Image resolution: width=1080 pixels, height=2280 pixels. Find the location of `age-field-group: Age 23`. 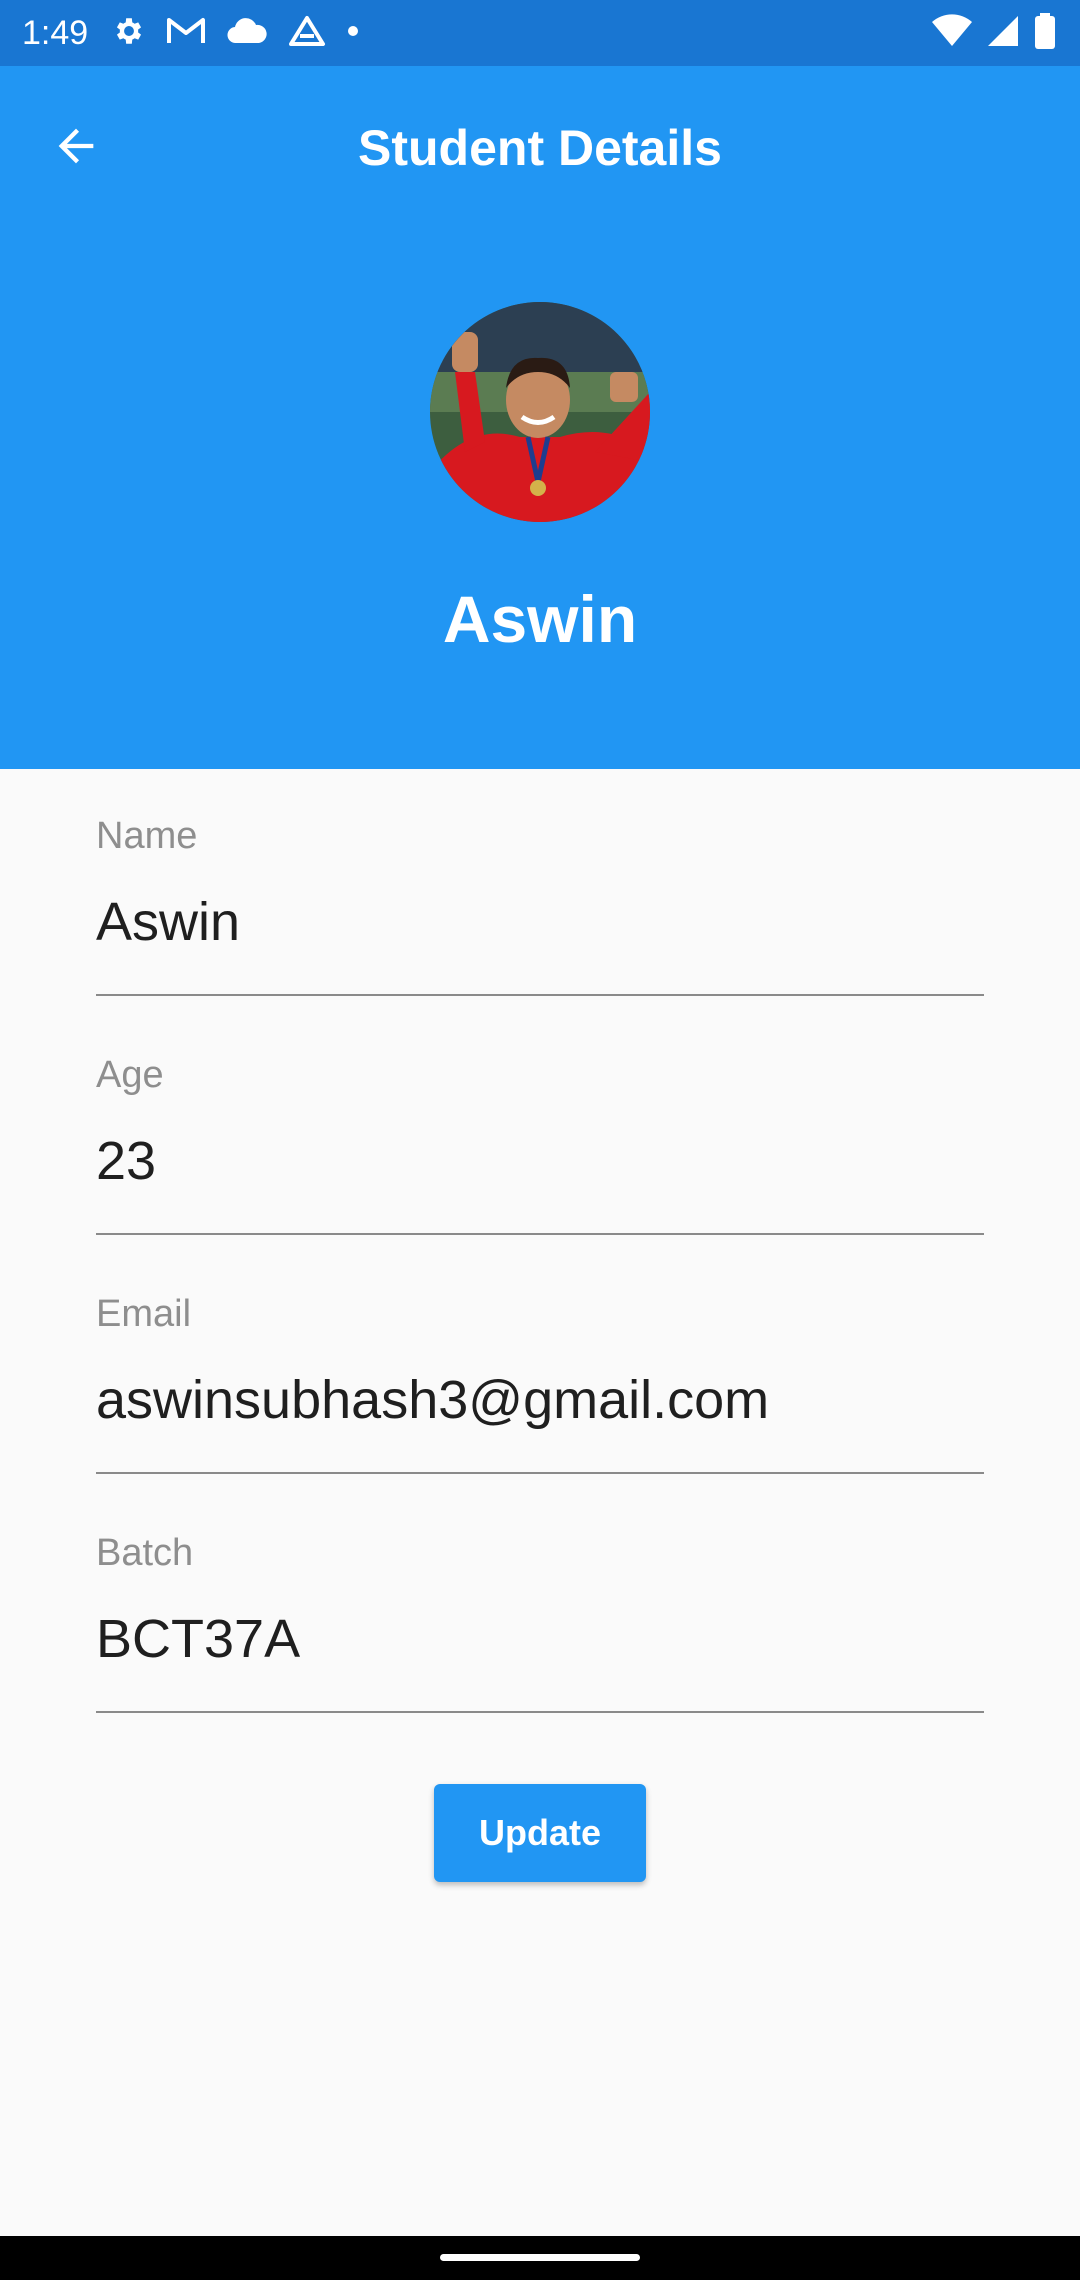

age-field-group: Age 23 is located at coordinates (540, 1127).